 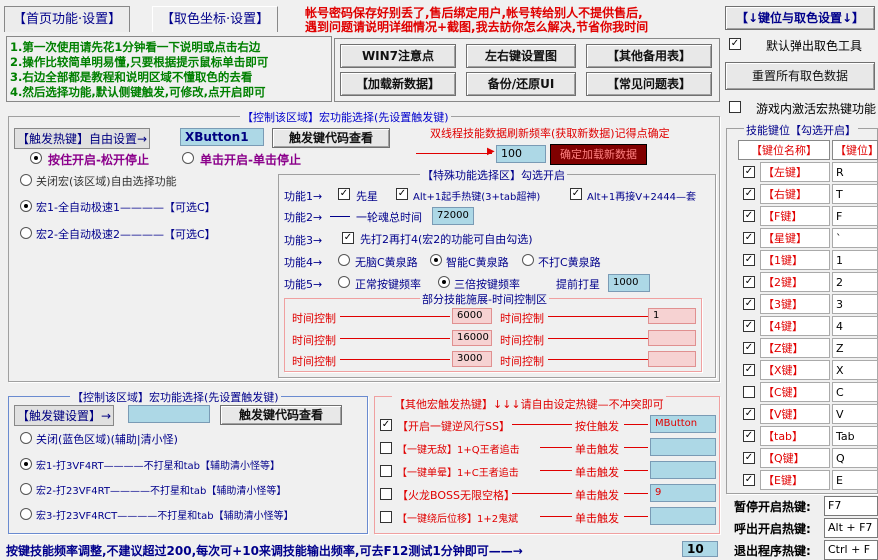 I want to click on hk2-input, so click(x=683, y=447).